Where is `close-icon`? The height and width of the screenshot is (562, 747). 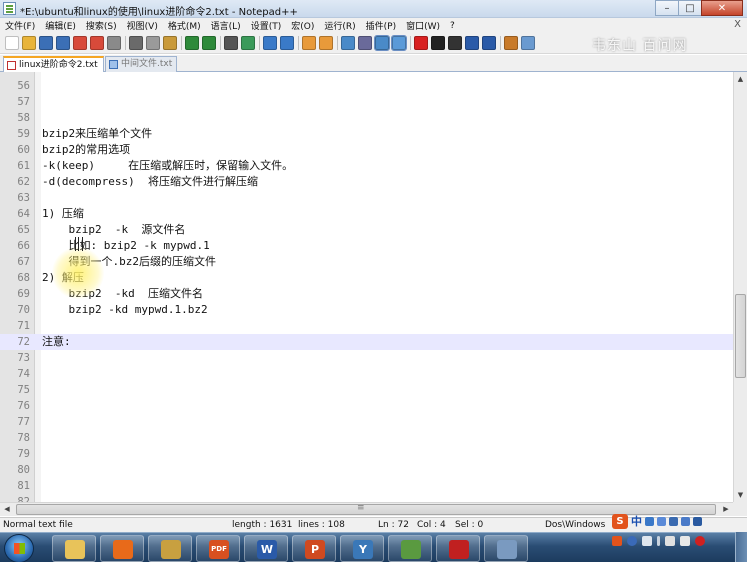 close-icon is located at coordinates (80, 43).